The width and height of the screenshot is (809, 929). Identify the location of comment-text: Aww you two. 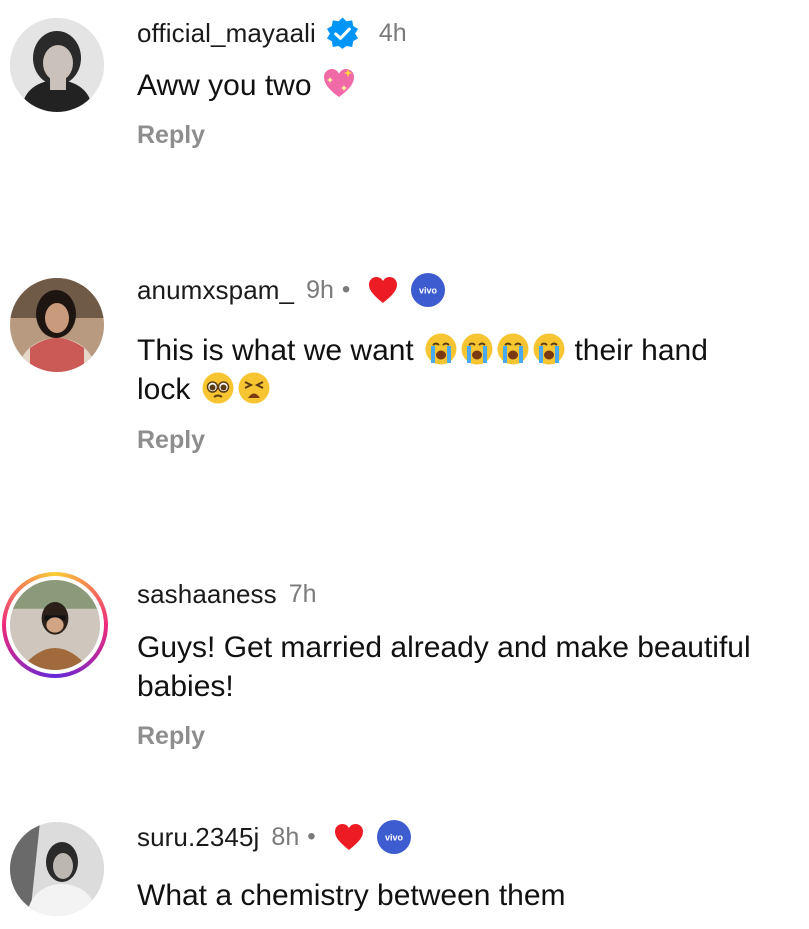
(467, 85).